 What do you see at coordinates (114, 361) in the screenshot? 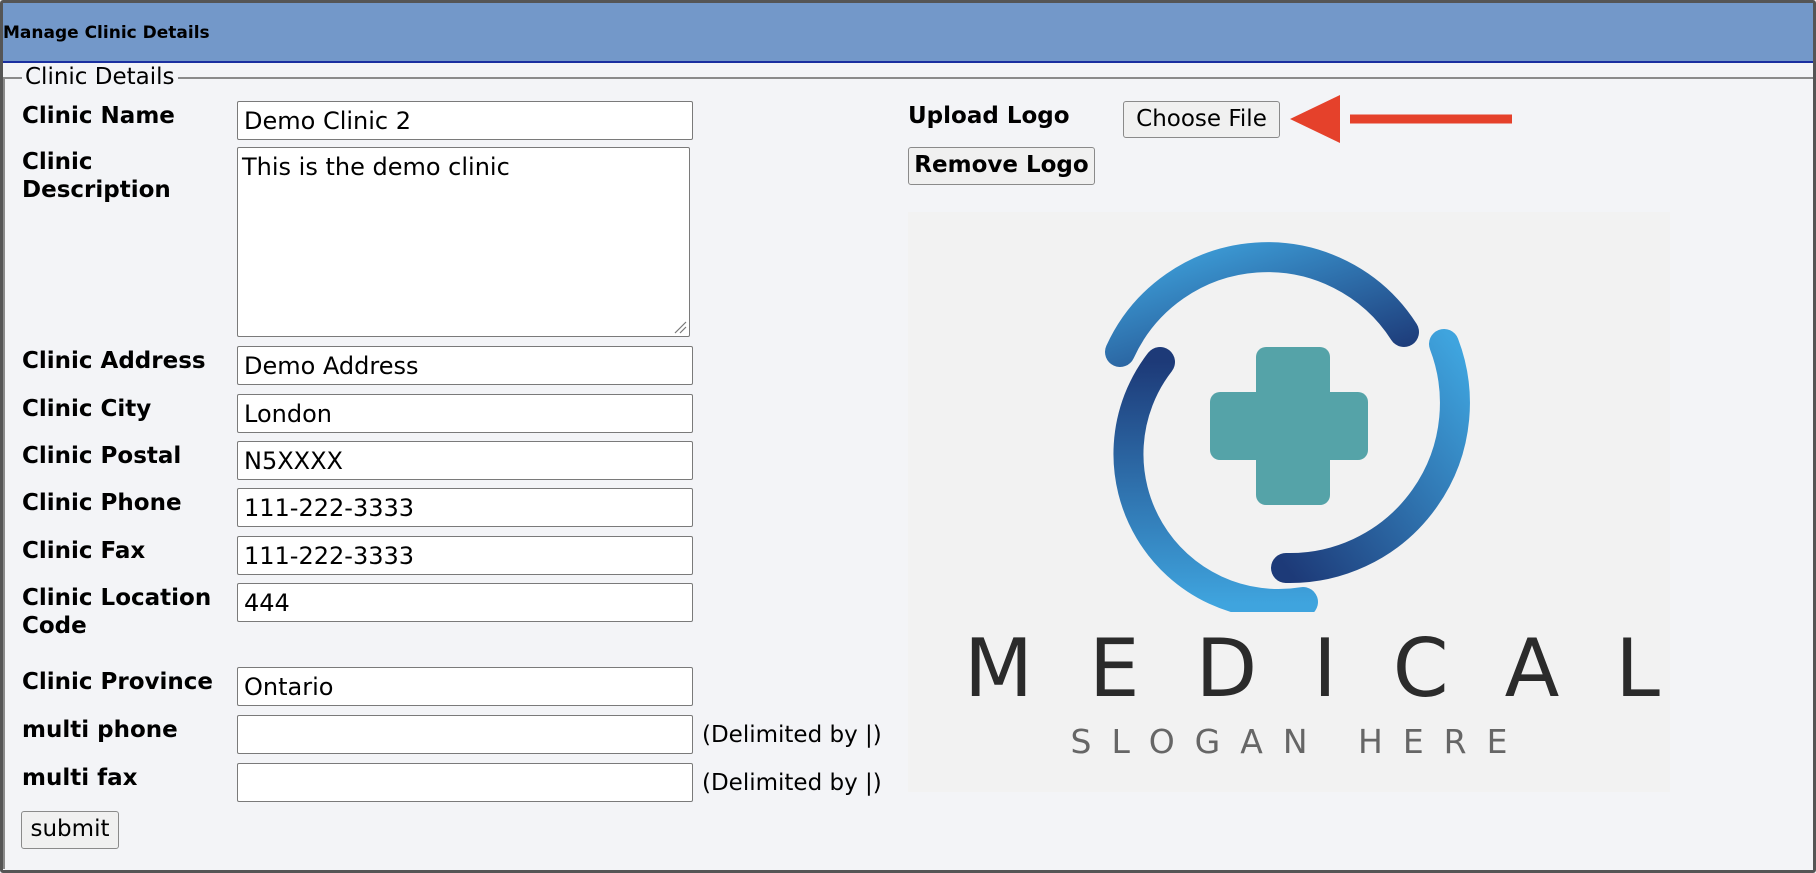
I see `clinic-address-label: Clinic Address` at bounding box center [114, 361].